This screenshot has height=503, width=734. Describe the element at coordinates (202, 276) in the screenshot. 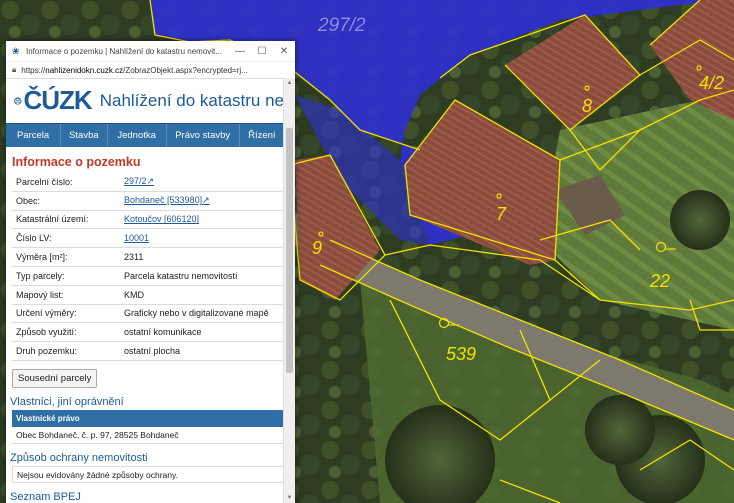

I see `value-typ-parcely: Parcela katastru nemovitostí` at that location.